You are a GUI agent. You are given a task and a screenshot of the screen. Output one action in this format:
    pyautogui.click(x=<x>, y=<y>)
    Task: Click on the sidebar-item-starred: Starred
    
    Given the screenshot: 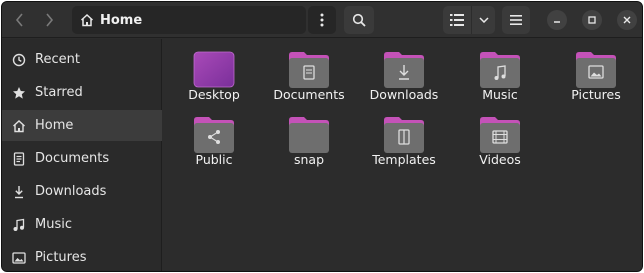 What is the action you would take?
    pyautogui.click(x=82, y=92)
    